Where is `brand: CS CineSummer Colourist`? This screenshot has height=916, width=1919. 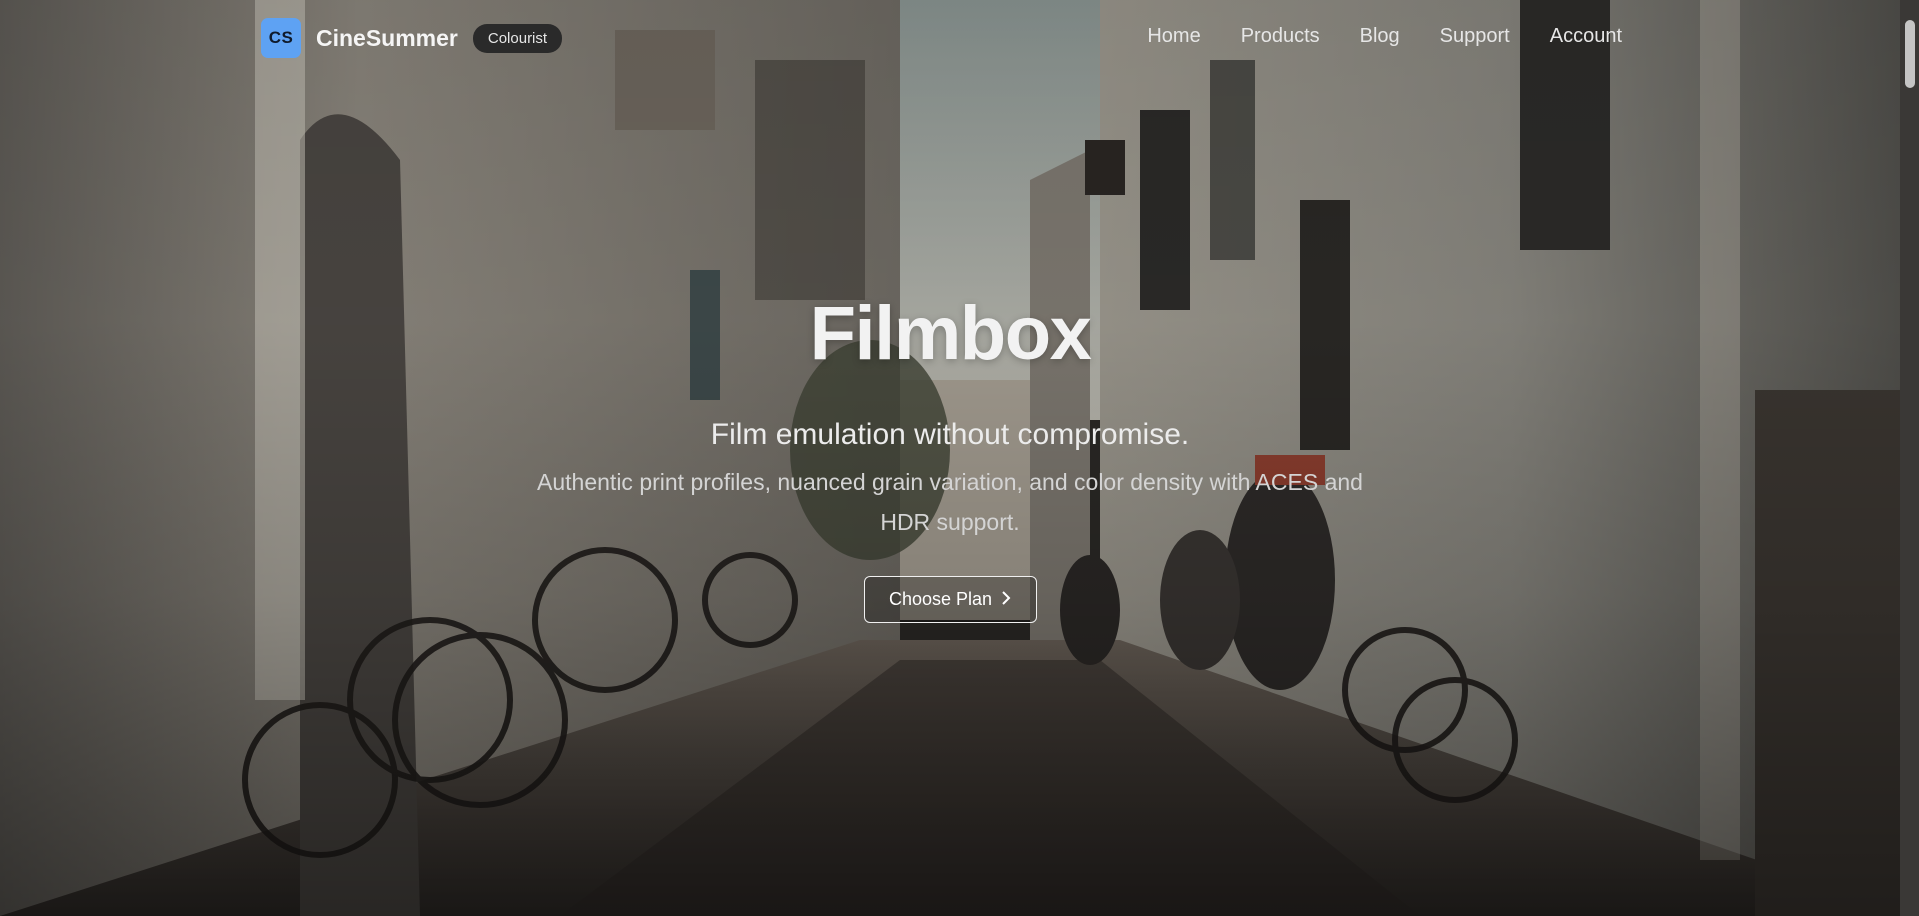 brand: CS CineSummer Colourist is located at coordinates (412, 38).